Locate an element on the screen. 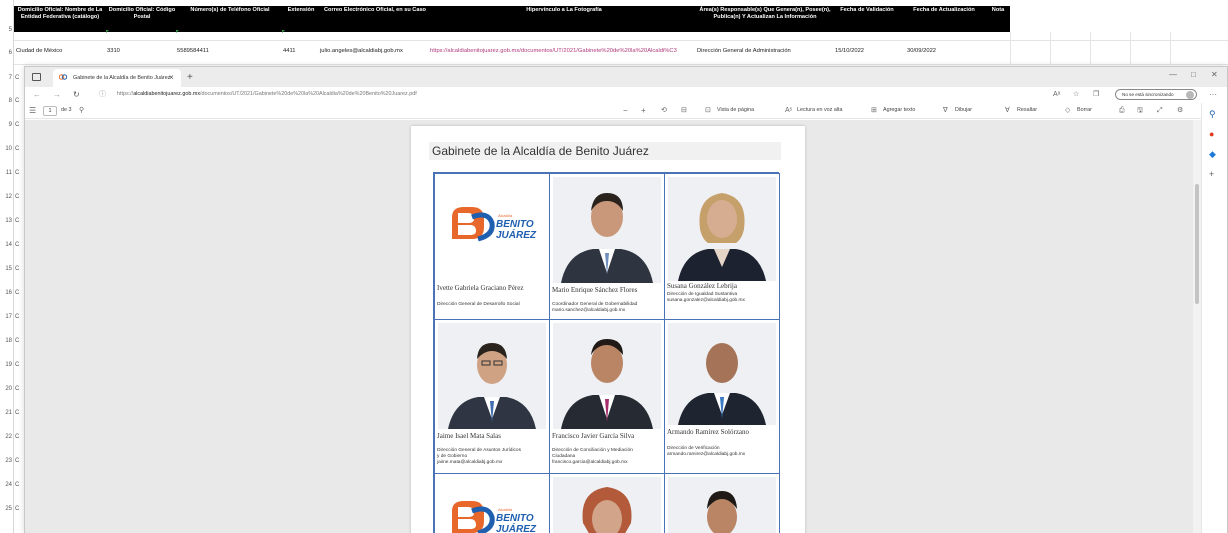  add-text-button: Agregar texto is located at coordinates (899, 110).